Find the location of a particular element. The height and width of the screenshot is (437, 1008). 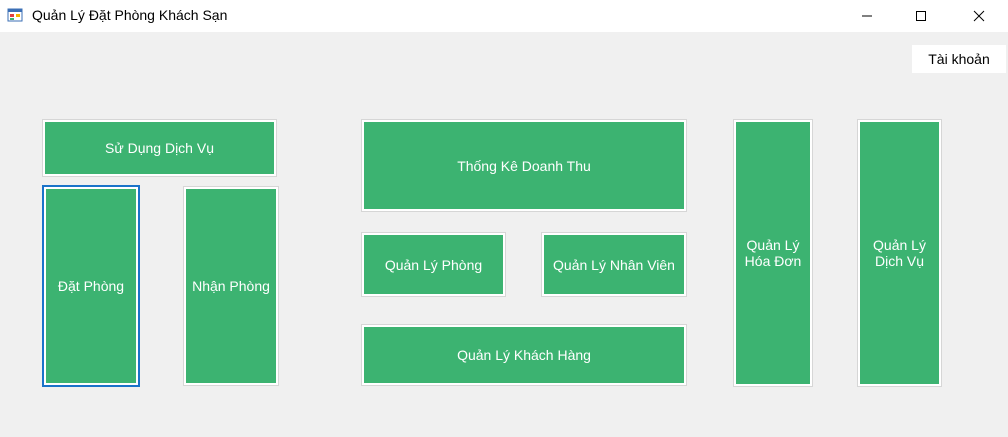

check-in-label: Nhận Phòng is located at coordinates (231, 286).